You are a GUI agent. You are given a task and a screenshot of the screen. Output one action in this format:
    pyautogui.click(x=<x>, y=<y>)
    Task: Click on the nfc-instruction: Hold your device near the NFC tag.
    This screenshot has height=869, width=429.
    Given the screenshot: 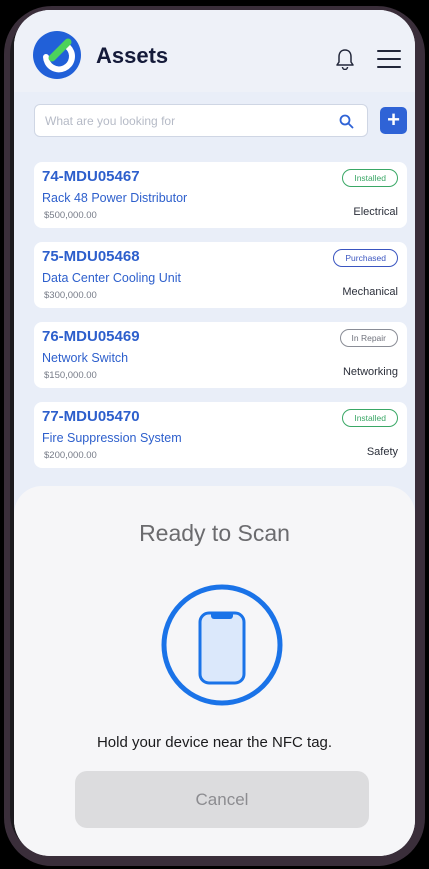 What is the action you would take?
    pyautogui.click(x=214, y=742)
    